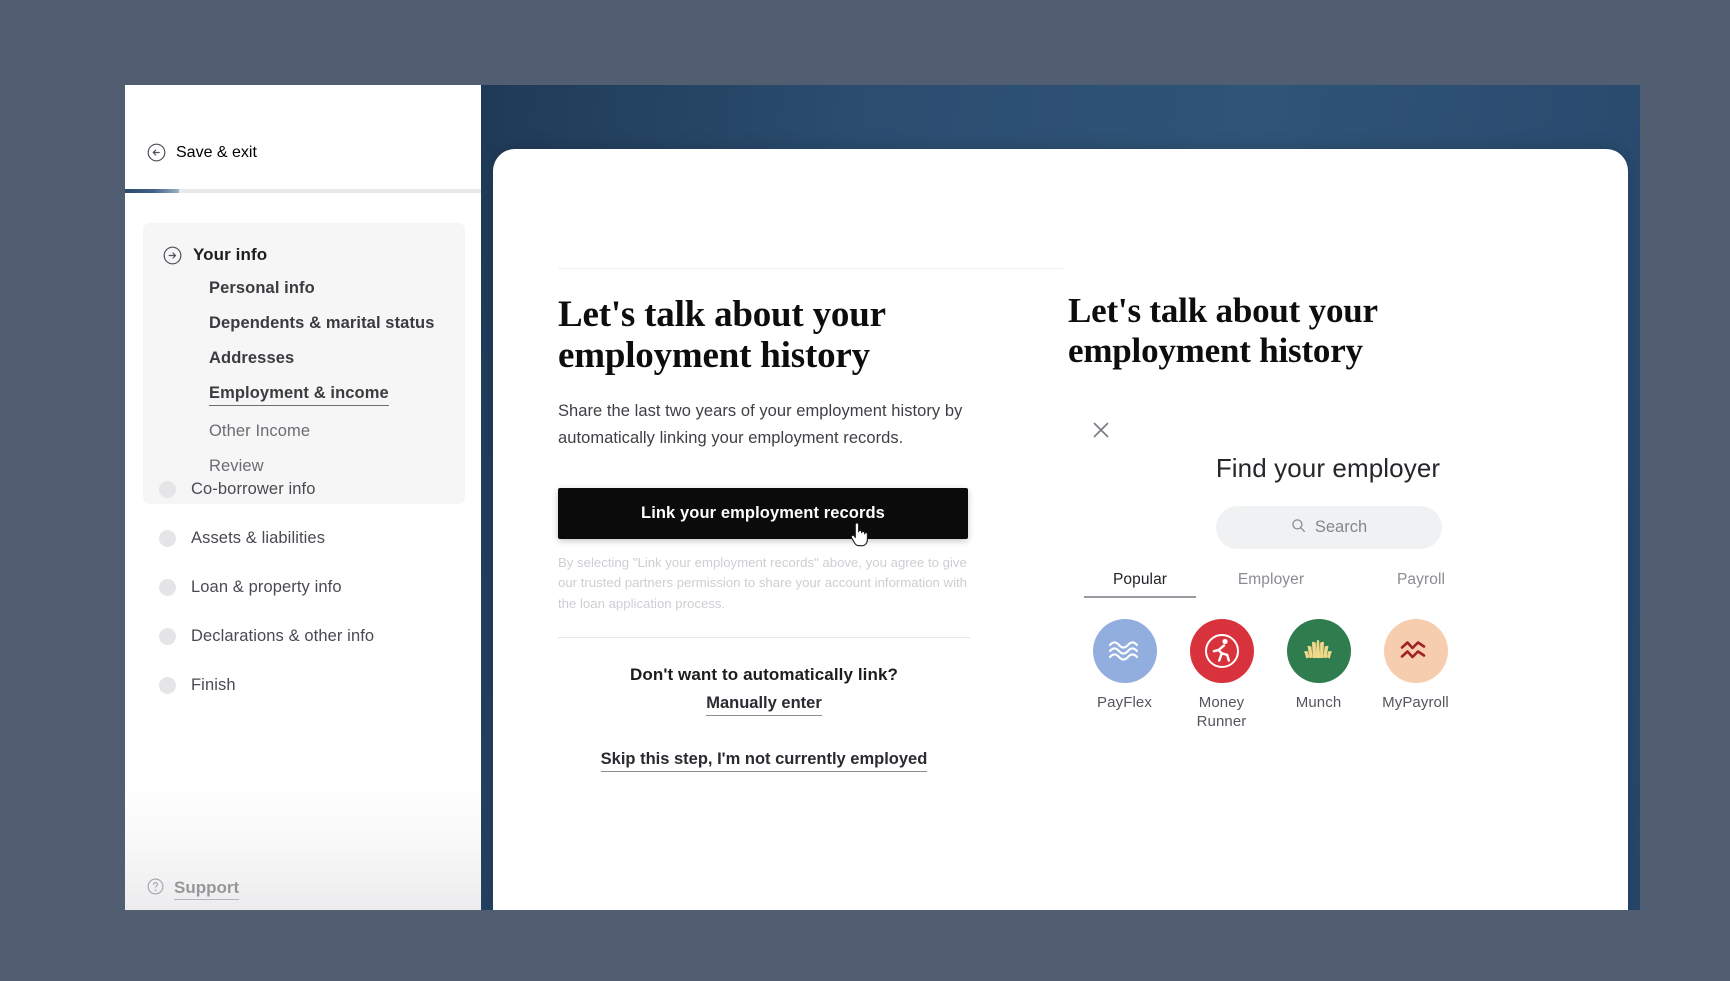 Image resolution: width=1730 pixels, height=981 pixels. Describe the element at coordinates (304, 685) in the screenshot. I see `sidebar-item-finish: Finish` at that location.